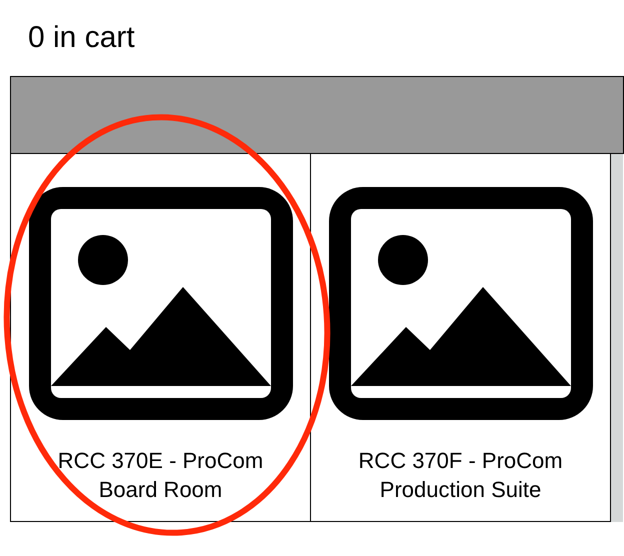 This screenshot has width=624, height=556. Describe the element at coordinates (460, 475) in the screenshot. I see `product-name: RCC 370F - ProCom Production Suite` at that location.